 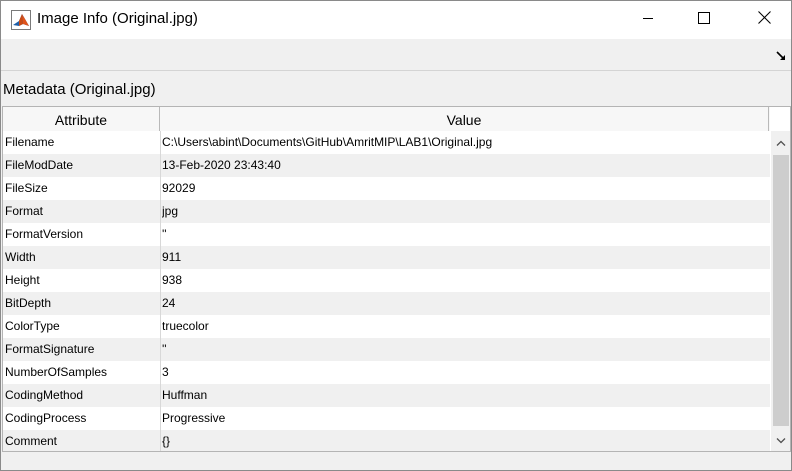 What do you see at coordinates (160, 291) in the screenshot?
I see `column-divider` at bounding box center [160, 291].